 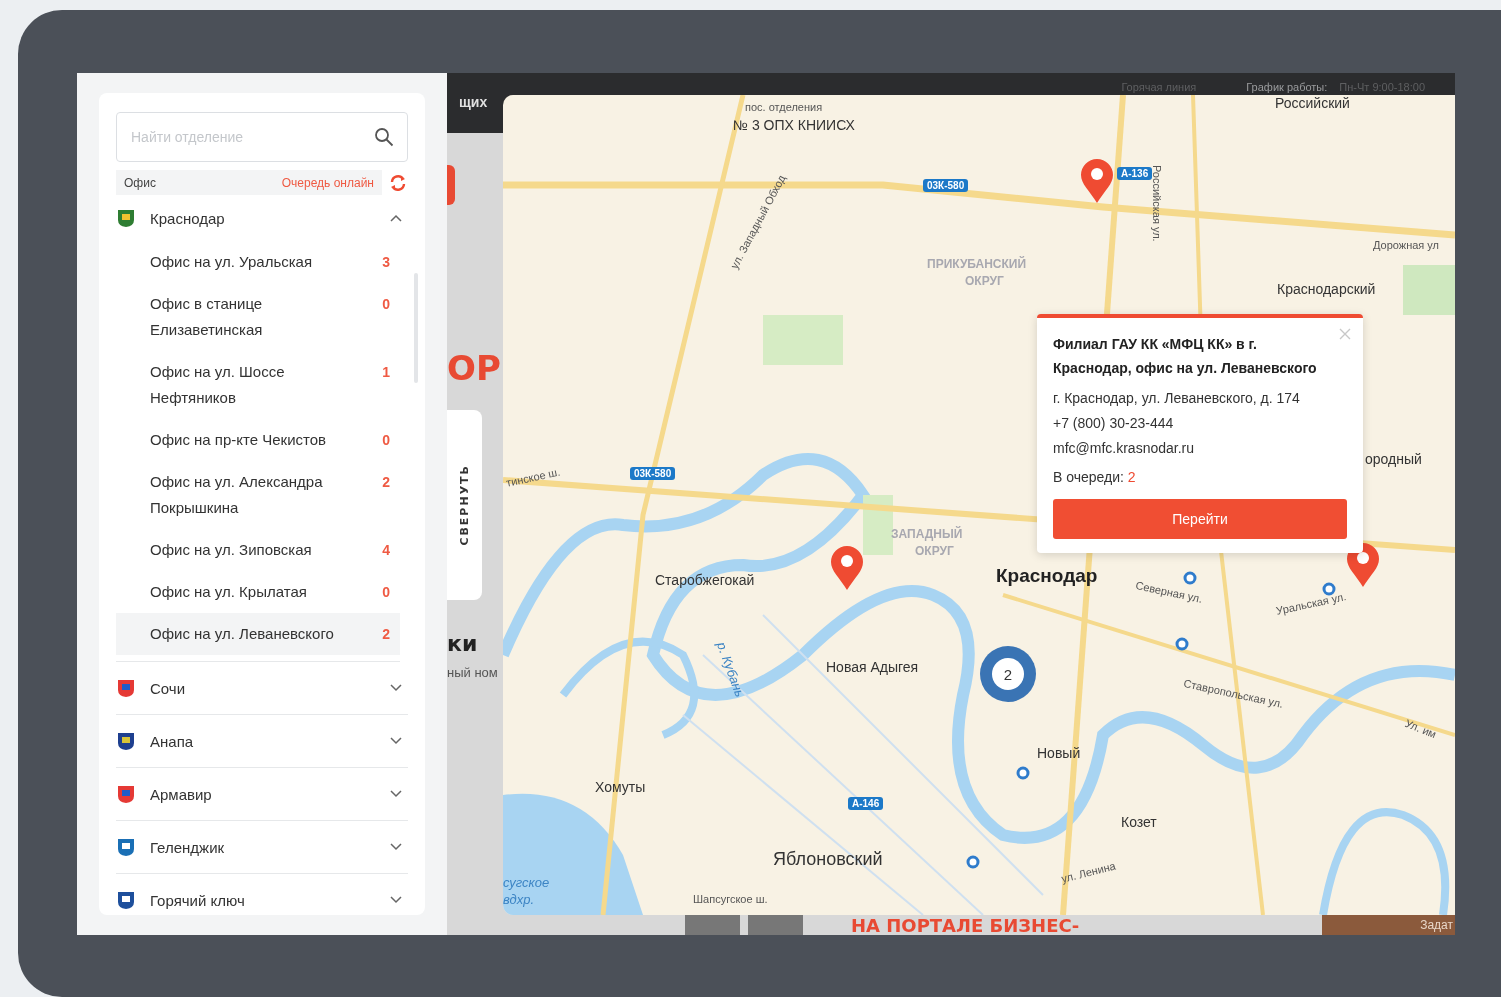 What do you see at coordinates (1139, 822) in the screenshot?
I see `map-label: Козет` at bounding box center [1139, 822].